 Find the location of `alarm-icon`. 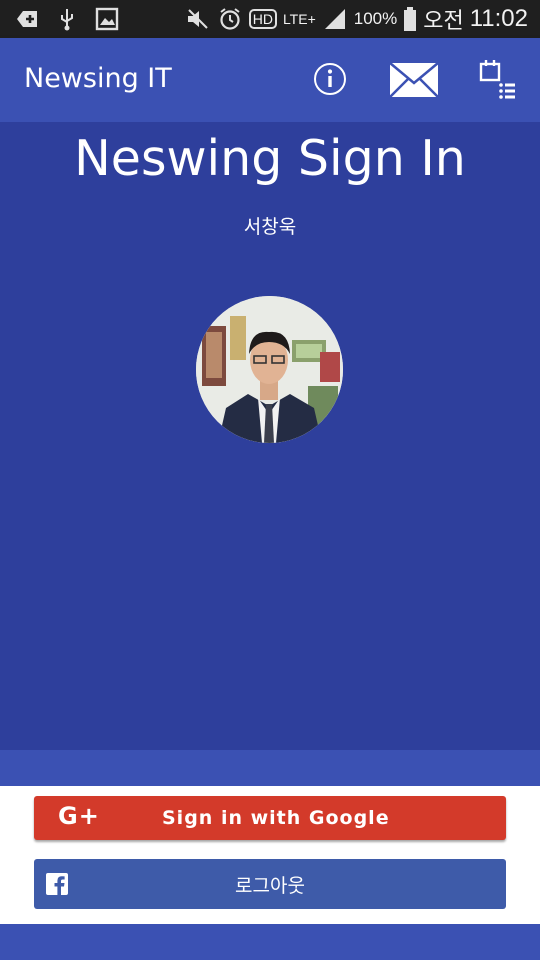

alarm-icon is located at coordinates (230, 19).